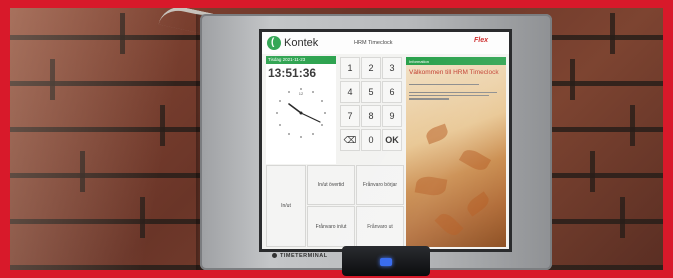  Describe the element at coordinates (456, 61) in the screenshot. I see `info-header: Information` at that location.